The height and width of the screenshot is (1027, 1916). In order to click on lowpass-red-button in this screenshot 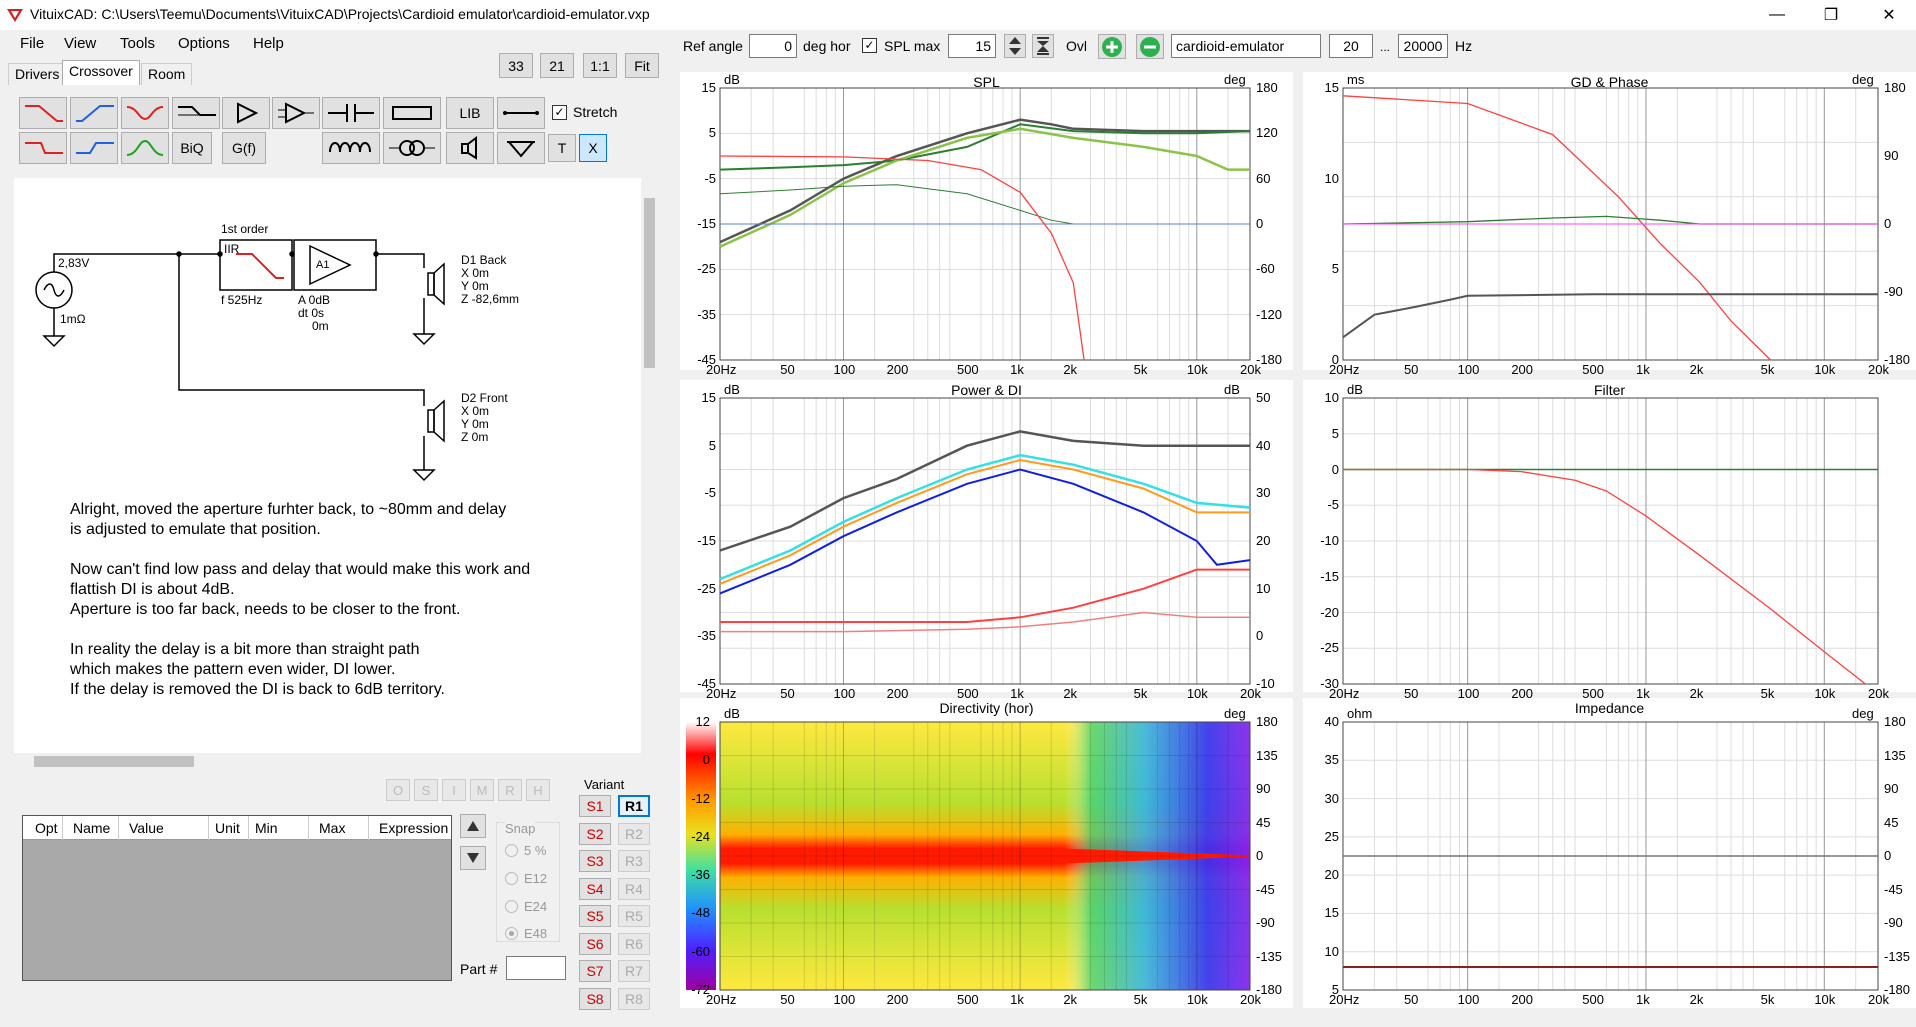, I will do `click(43, 113)`.